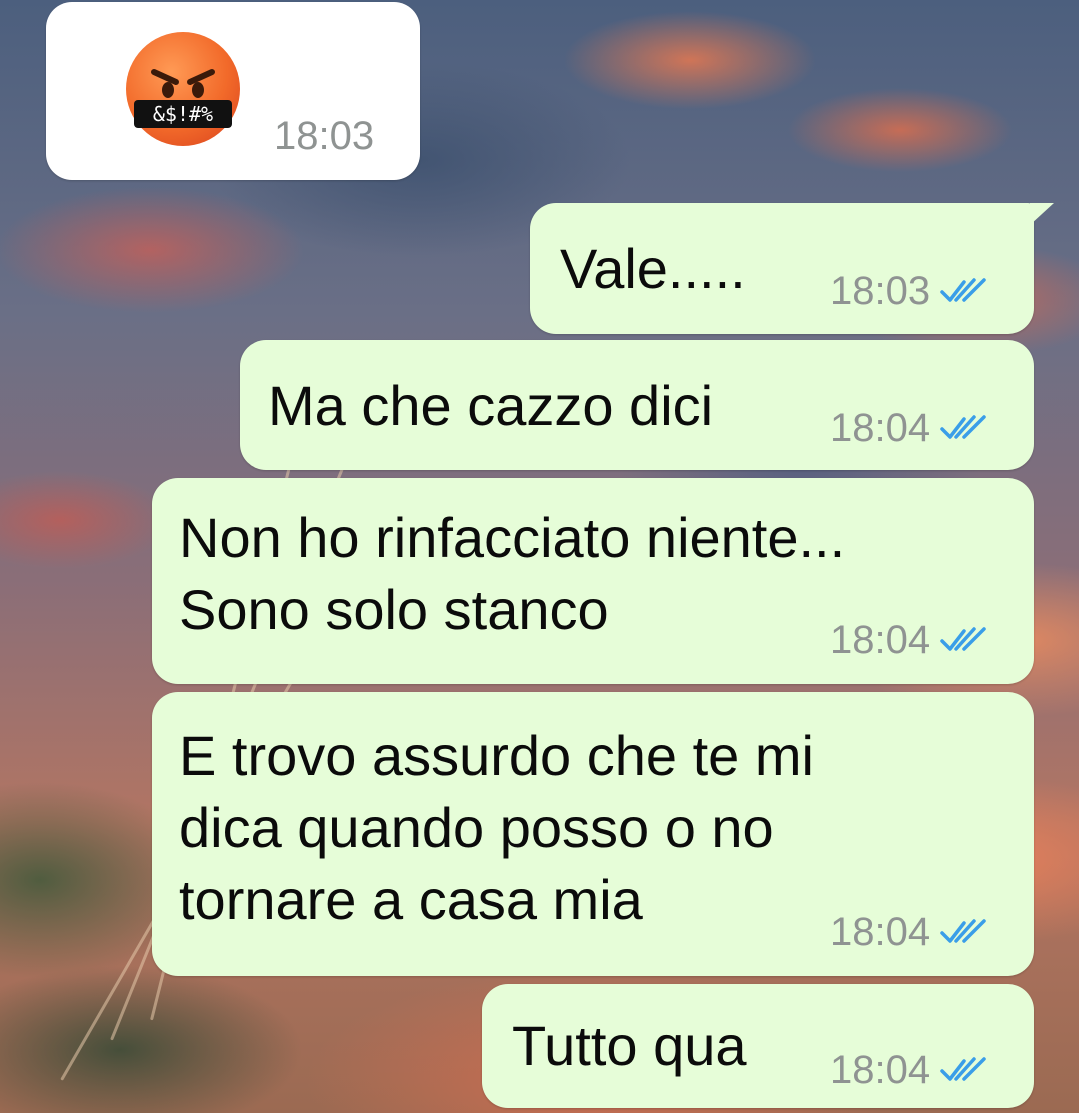 The width and height of the screenshot is (1079, 1113). What do you see at coordinates (782, 268) in the screenshot?
I see `outgoing-message: Vale..... 18:03` at bounding box center [782, 268].